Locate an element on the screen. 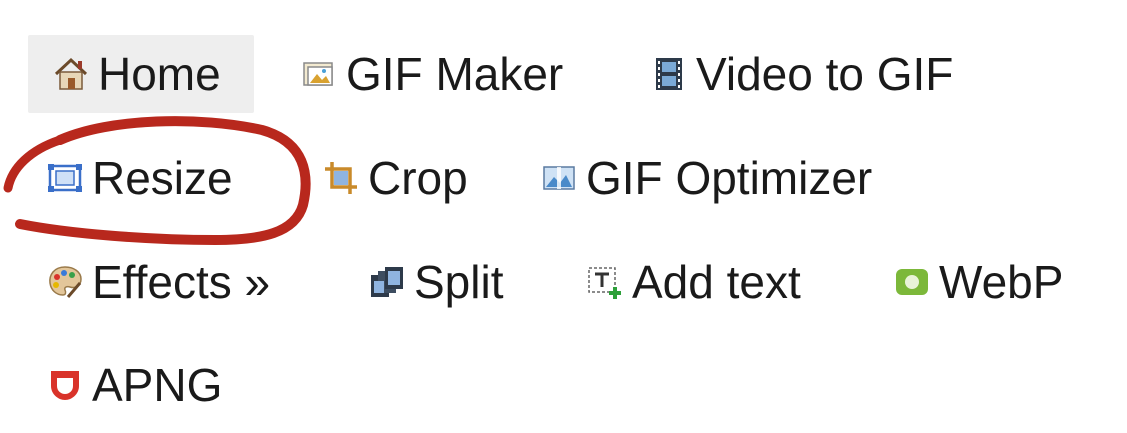 The height and width of the screenshot is (433, 1127). optimize-icon is located at coordinates (559, 178).